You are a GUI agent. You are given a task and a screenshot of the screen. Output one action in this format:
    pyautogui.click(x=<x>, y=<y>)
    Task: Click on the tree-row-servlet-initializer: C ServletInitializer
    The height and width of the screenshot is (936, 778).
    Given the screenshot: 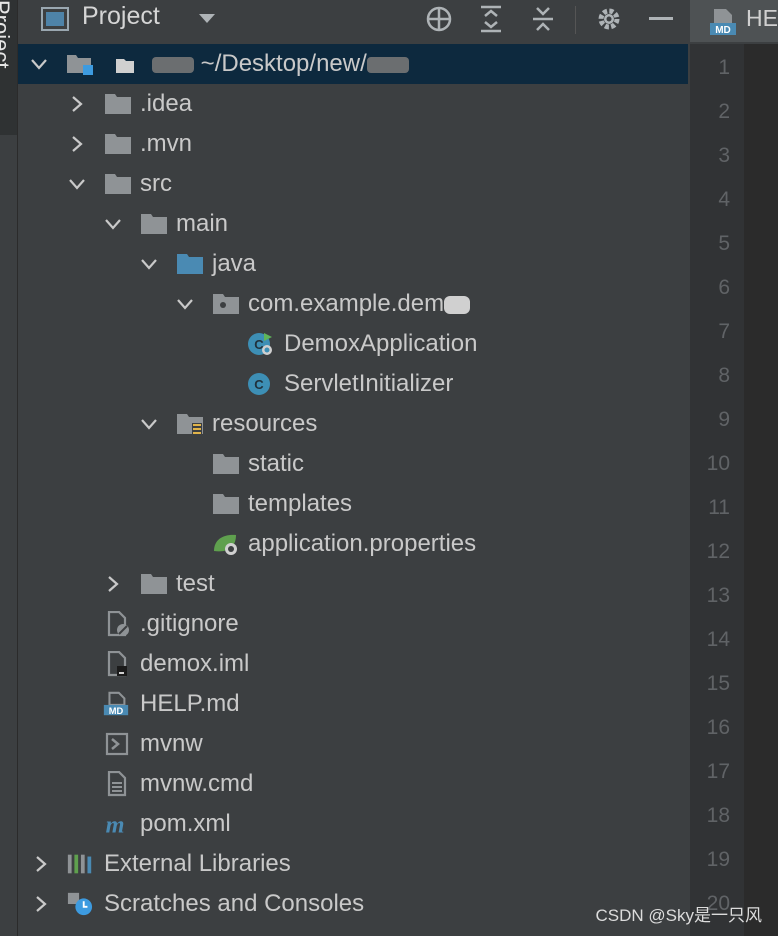 What is the action you would take?
    pyautogui.click(x=353, y=384)
    